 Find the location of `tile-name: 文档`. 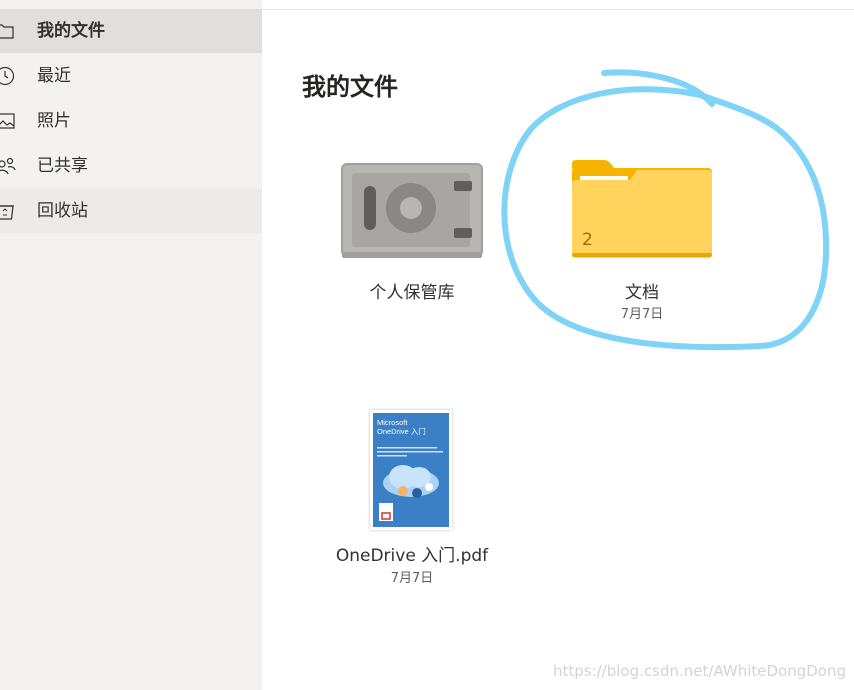

tile-name: 文档 is located at coordinates (642, 293).